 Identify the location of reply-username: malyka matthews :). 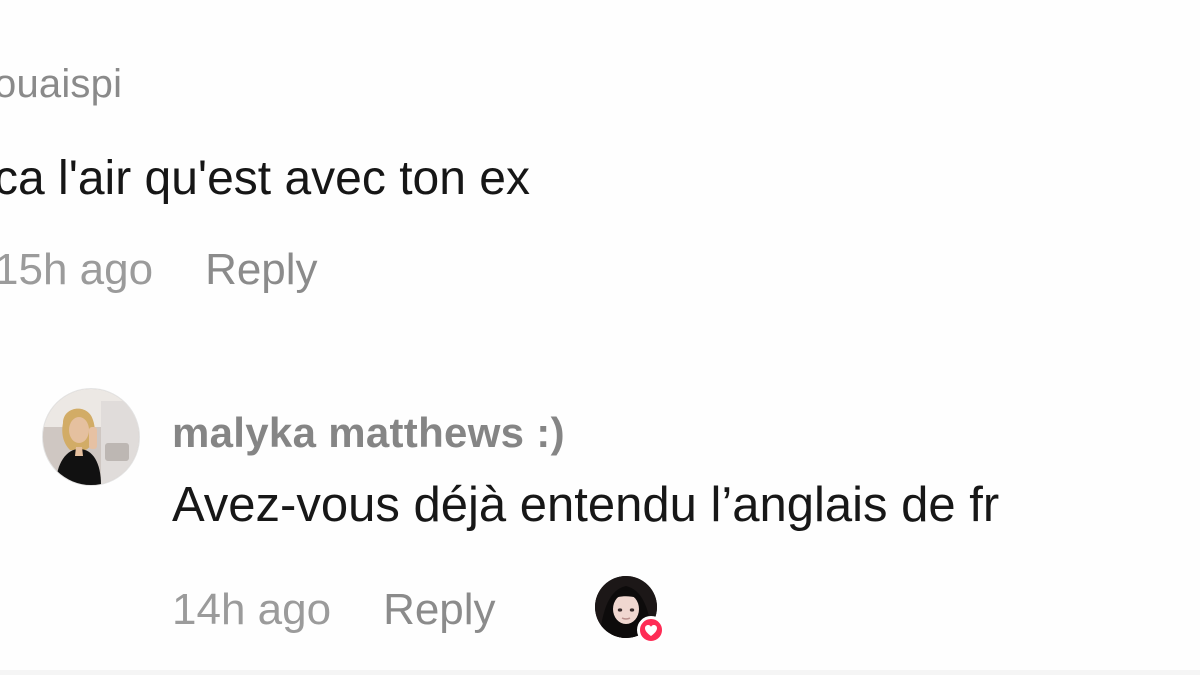
(368, 433).